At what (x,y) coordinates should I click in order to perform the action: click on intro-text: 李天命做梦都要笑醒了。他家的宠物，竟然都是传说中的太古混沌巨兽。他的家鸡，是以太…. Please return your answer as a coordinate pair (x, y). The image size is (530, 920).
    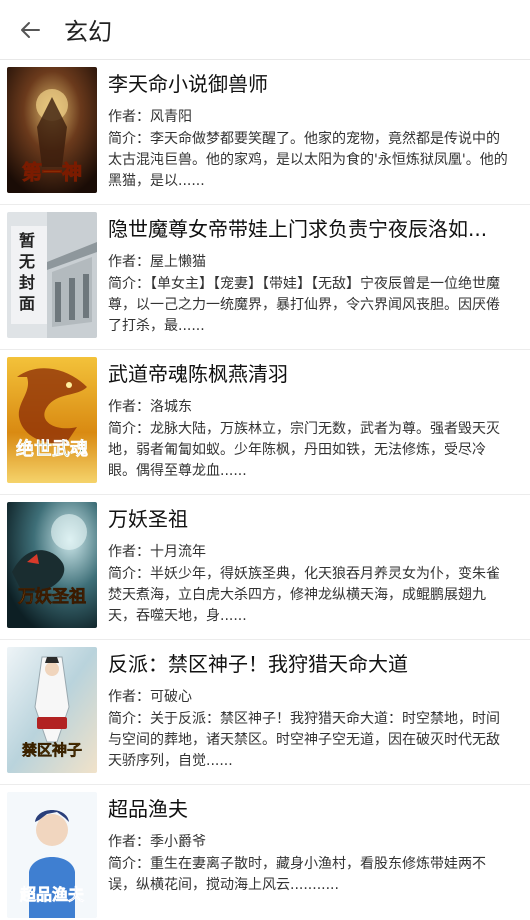
    Looking at the image, I should click on (308, 160).